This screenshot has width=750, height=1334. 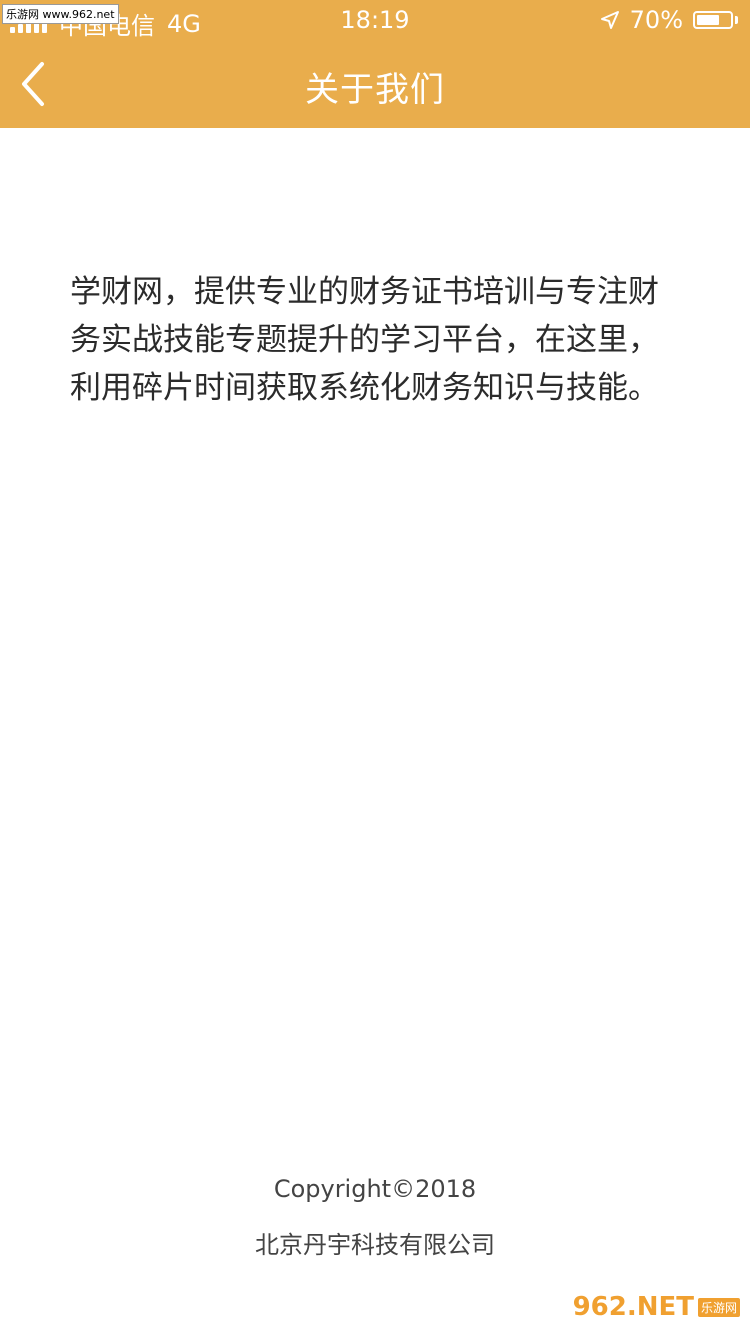 I want to click on nav-bar: 关于我们, so click(x=375, y=84).